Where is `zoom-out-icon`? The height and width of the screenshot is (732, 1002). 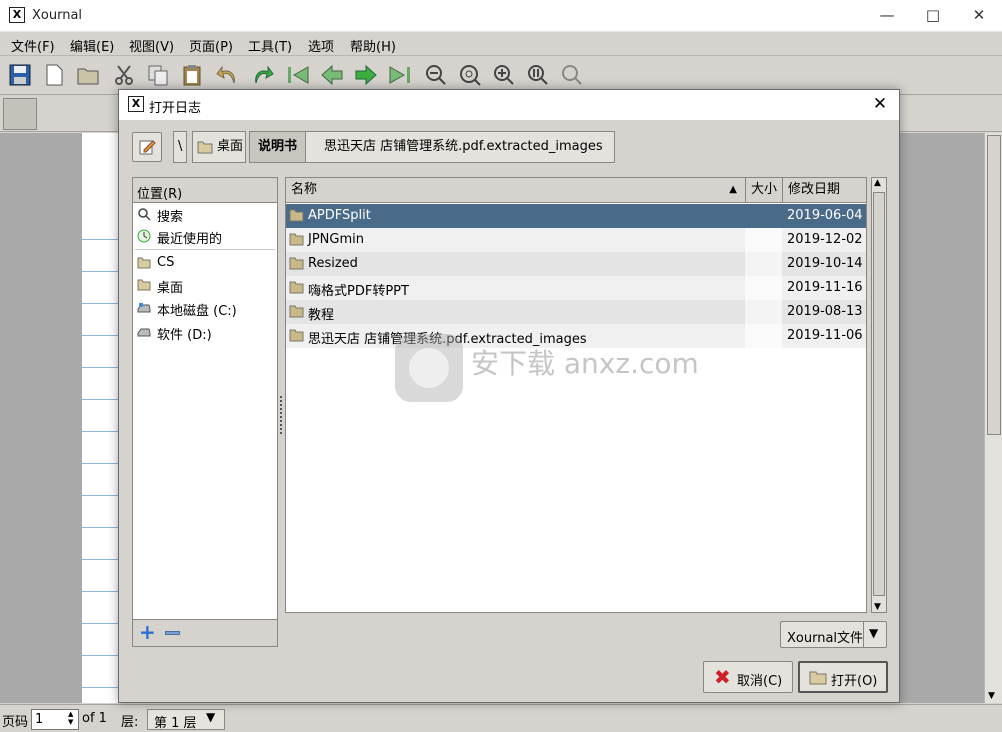
zoom-out-icon is located at coordinates (436, 75).